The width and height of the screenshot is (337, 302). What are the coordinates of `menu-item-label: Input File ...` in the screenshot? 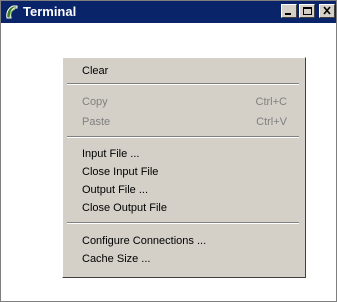 It's located at (111, 154).